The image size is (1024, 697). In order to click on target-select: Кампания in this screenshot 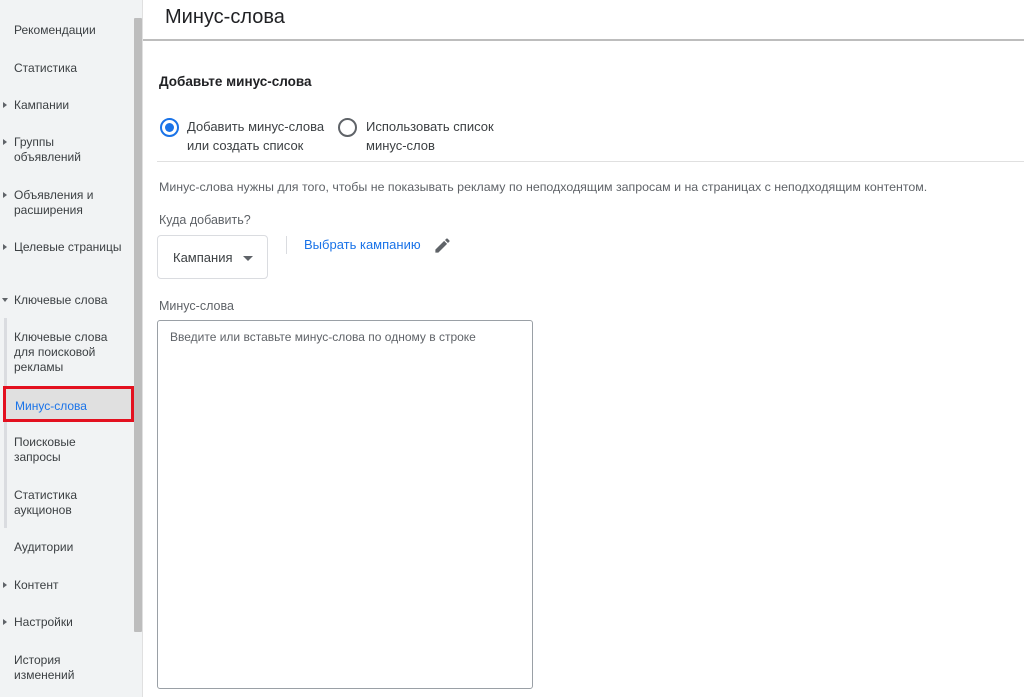, I will do `click(212, 257)`.